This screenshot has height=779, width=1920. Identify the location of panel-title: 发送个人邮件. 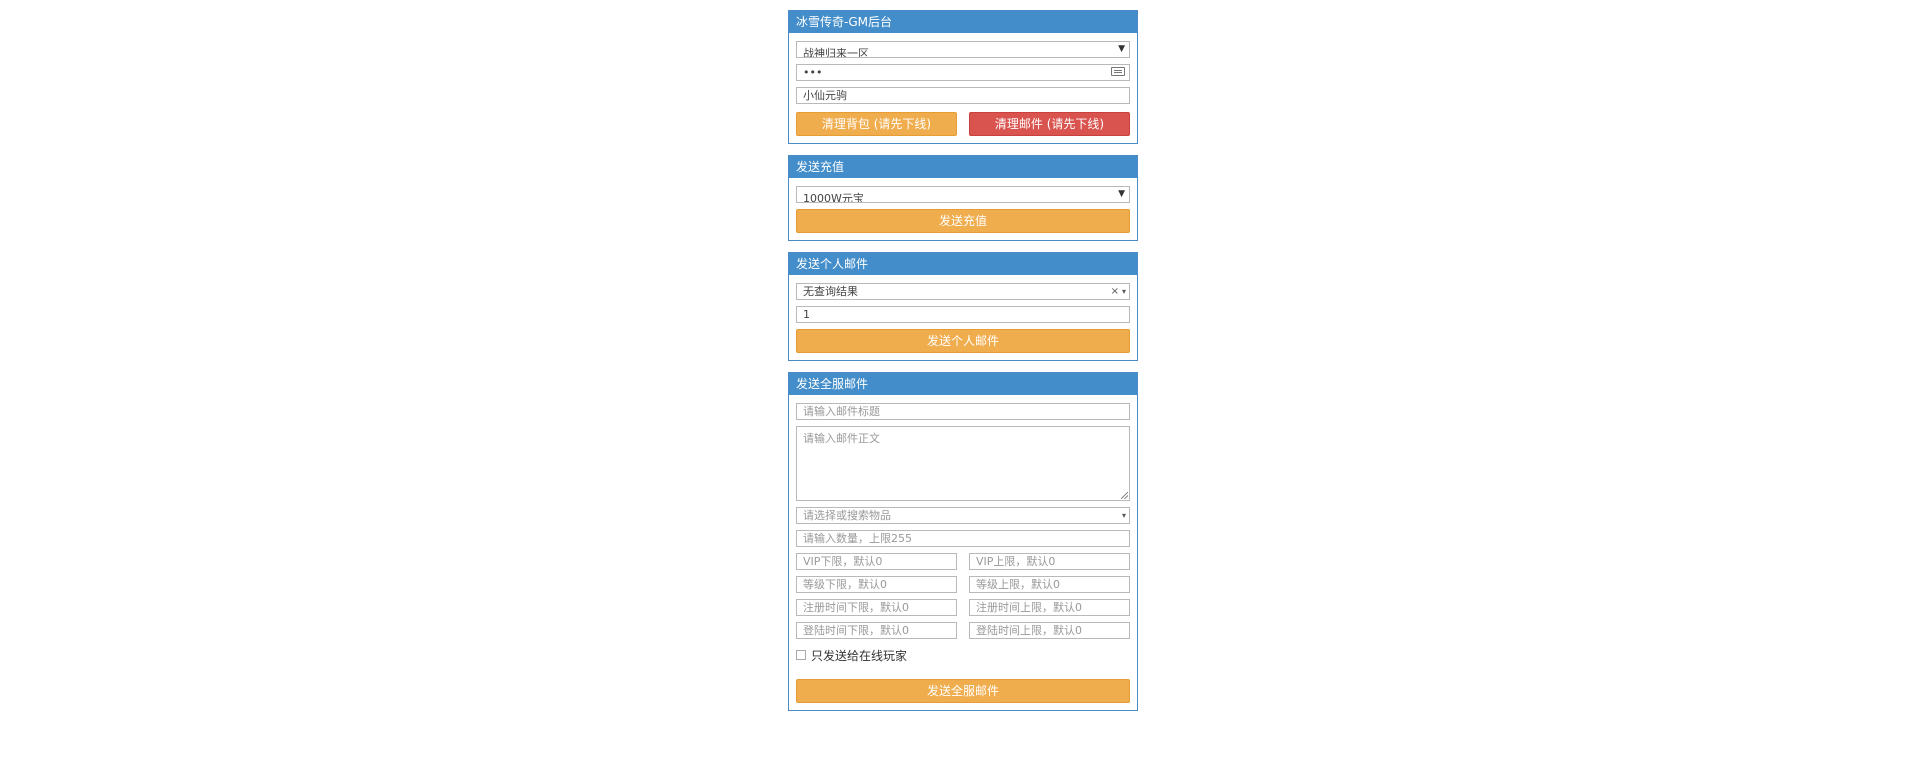
(963, 264).